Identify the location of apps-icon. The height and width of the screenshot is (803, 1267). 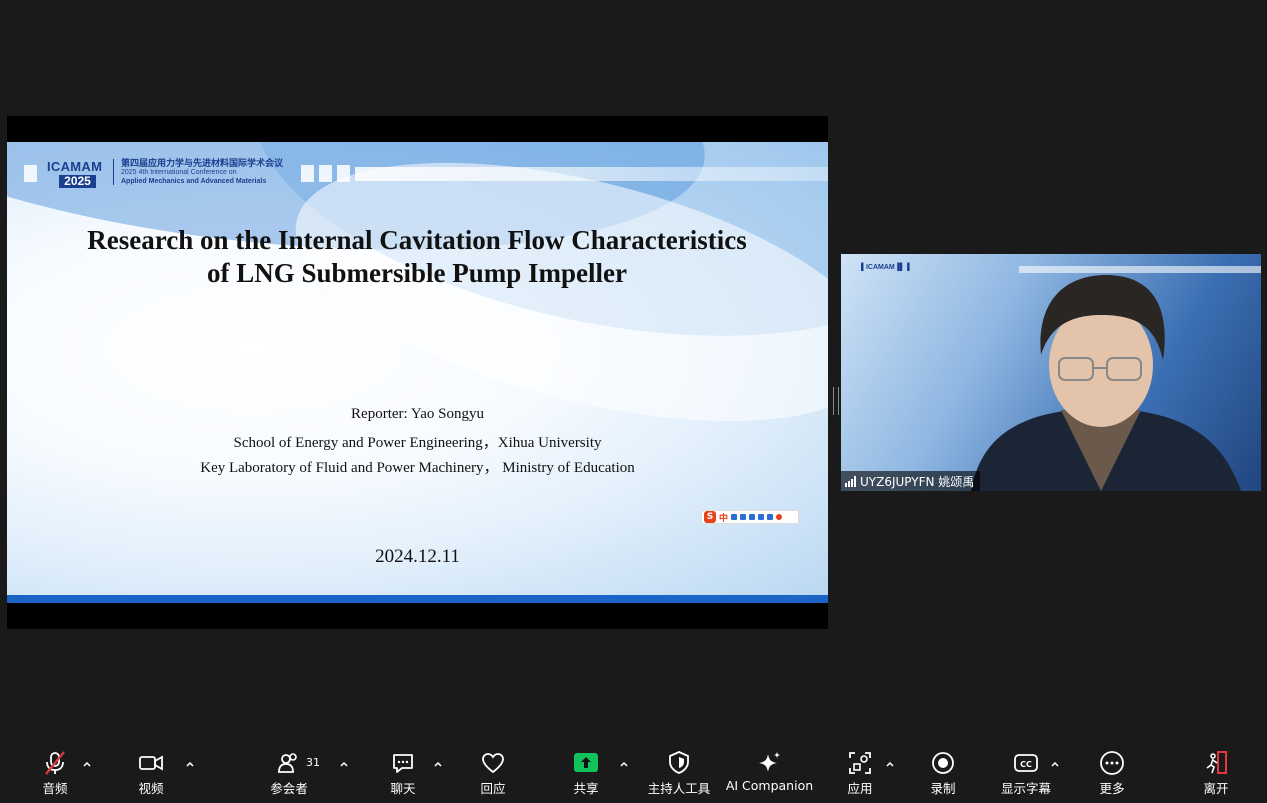
(860, 763).